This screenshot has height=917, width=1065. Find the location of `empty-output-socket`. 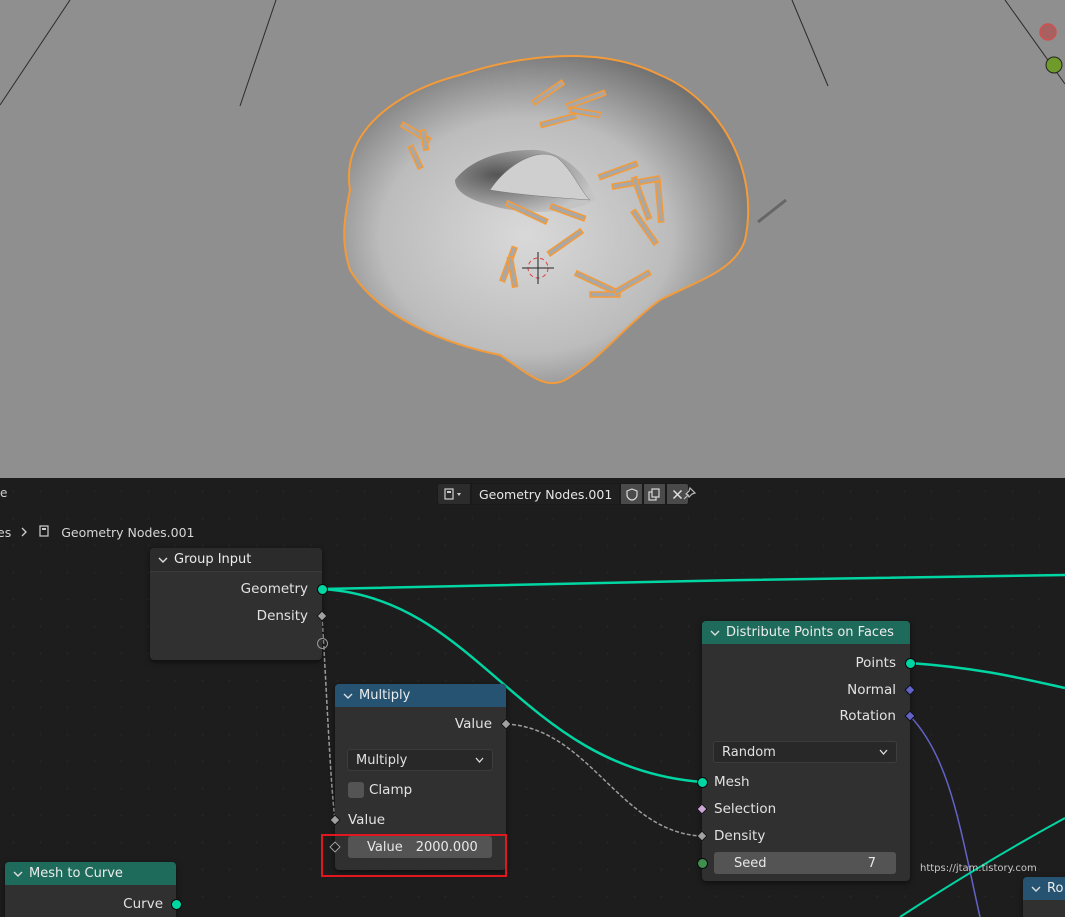

empty-output-socket is located at coordinates (322, 643).